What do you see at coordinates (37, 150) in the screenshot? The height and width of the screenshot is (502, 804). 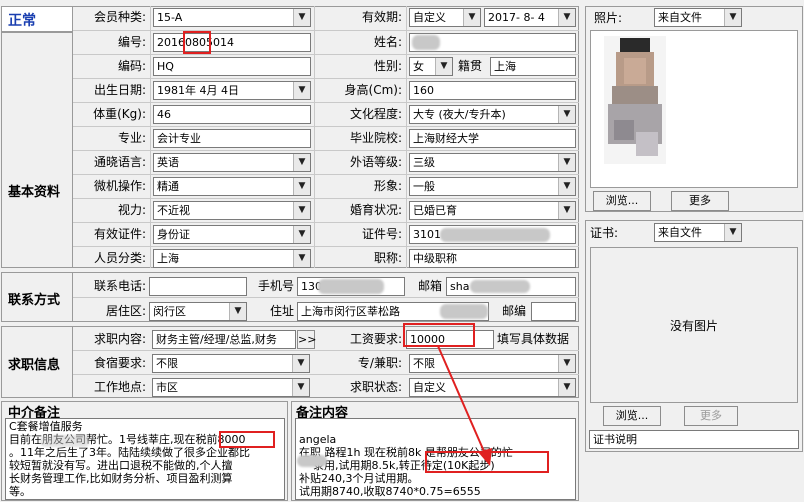 I see `basic-section-label-cell` at bounding box center [37, 150].